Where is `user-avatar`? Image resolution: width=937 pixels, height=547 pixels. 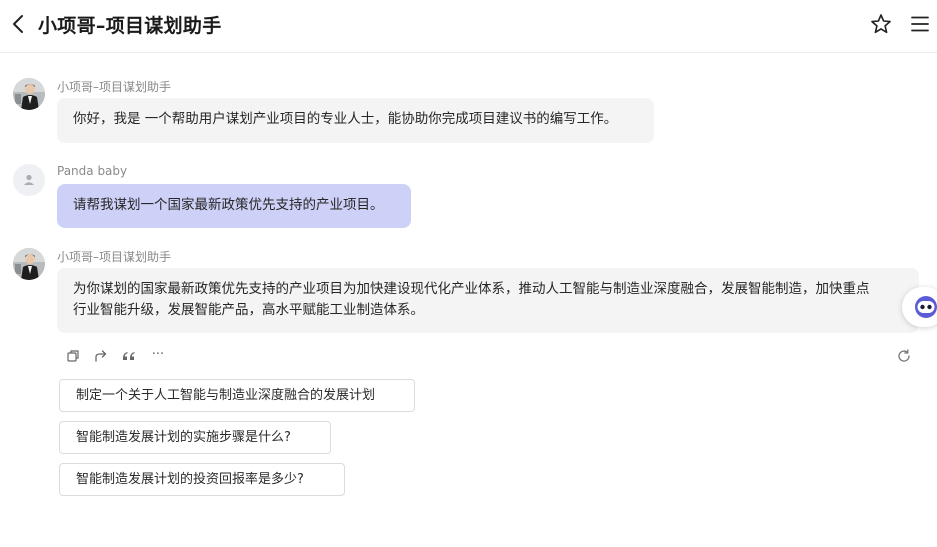
user-avatar is located at coordinates (29, 180).